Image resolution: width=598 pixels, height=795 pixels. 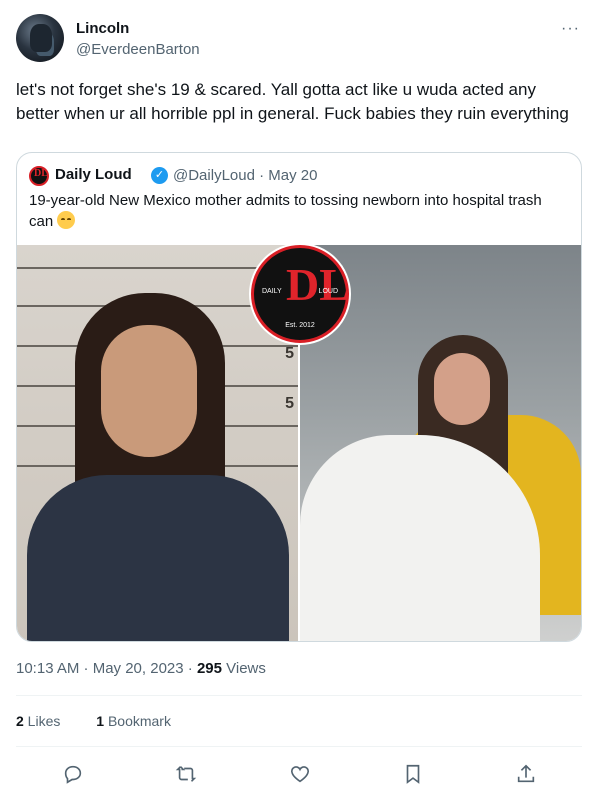 I want to click on retweet-button, so click(x=186, y=774).